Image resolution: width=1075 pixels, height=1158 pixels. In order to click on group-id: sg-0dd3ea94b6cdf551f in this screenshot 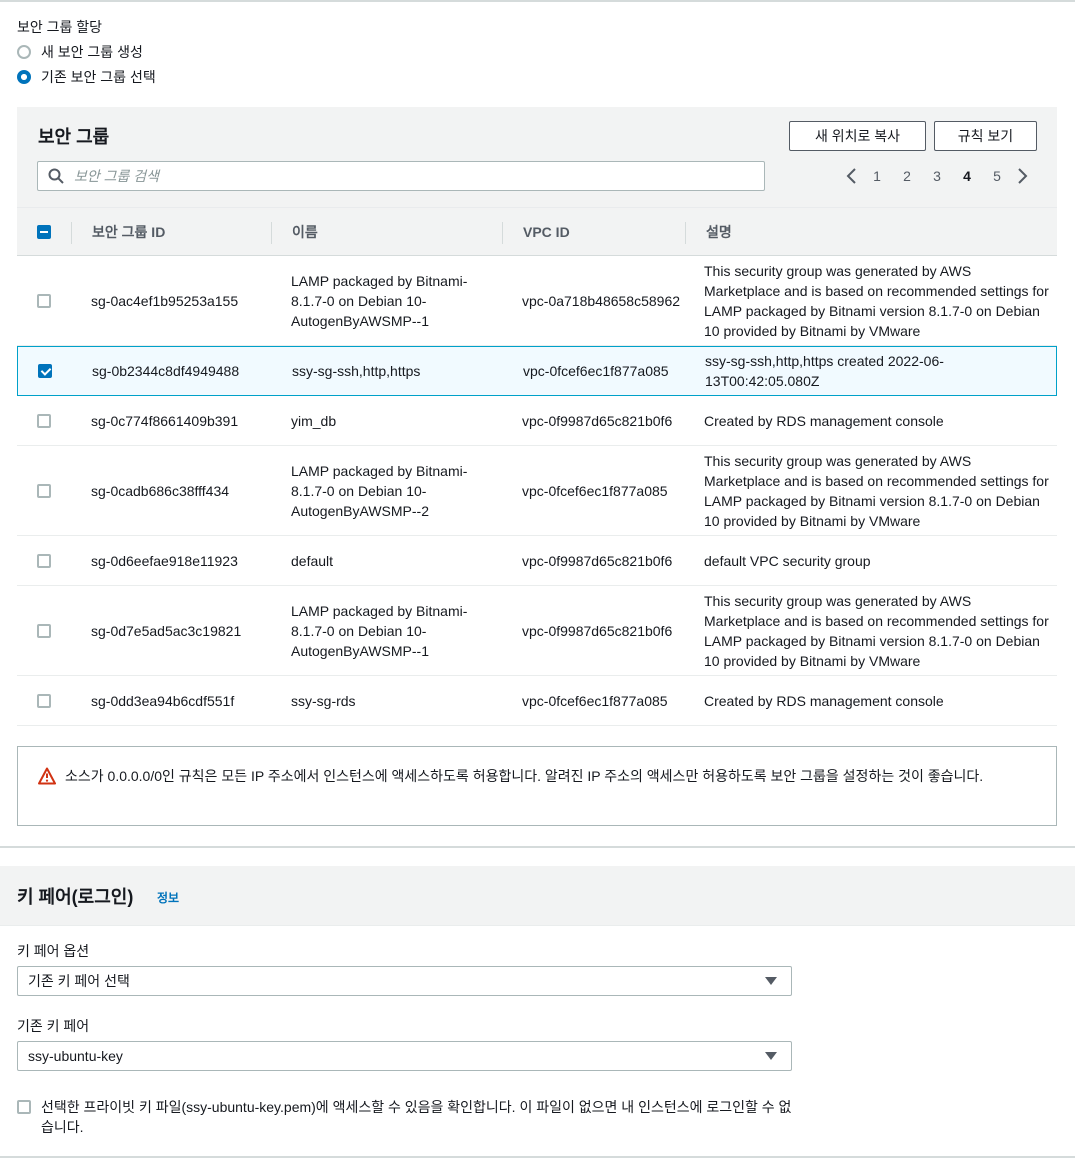, I will do `click(163, 700)`.